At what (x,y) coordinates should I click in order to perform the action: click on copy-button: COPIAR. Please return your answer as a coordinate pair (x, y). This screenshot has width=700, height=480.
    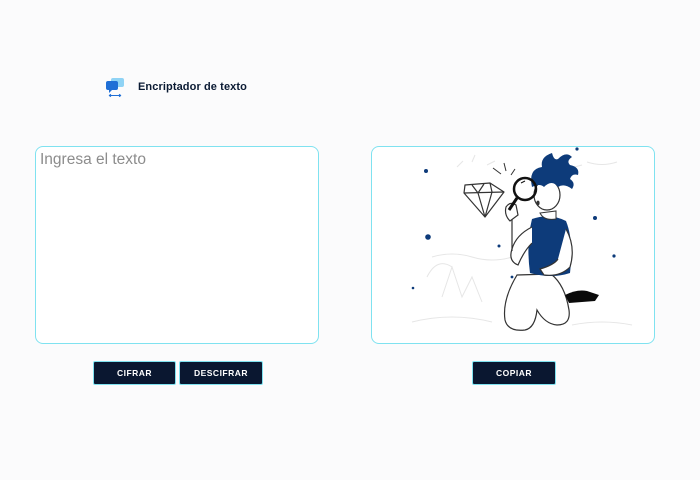
    Looking at the image, I should click on (514, 373).